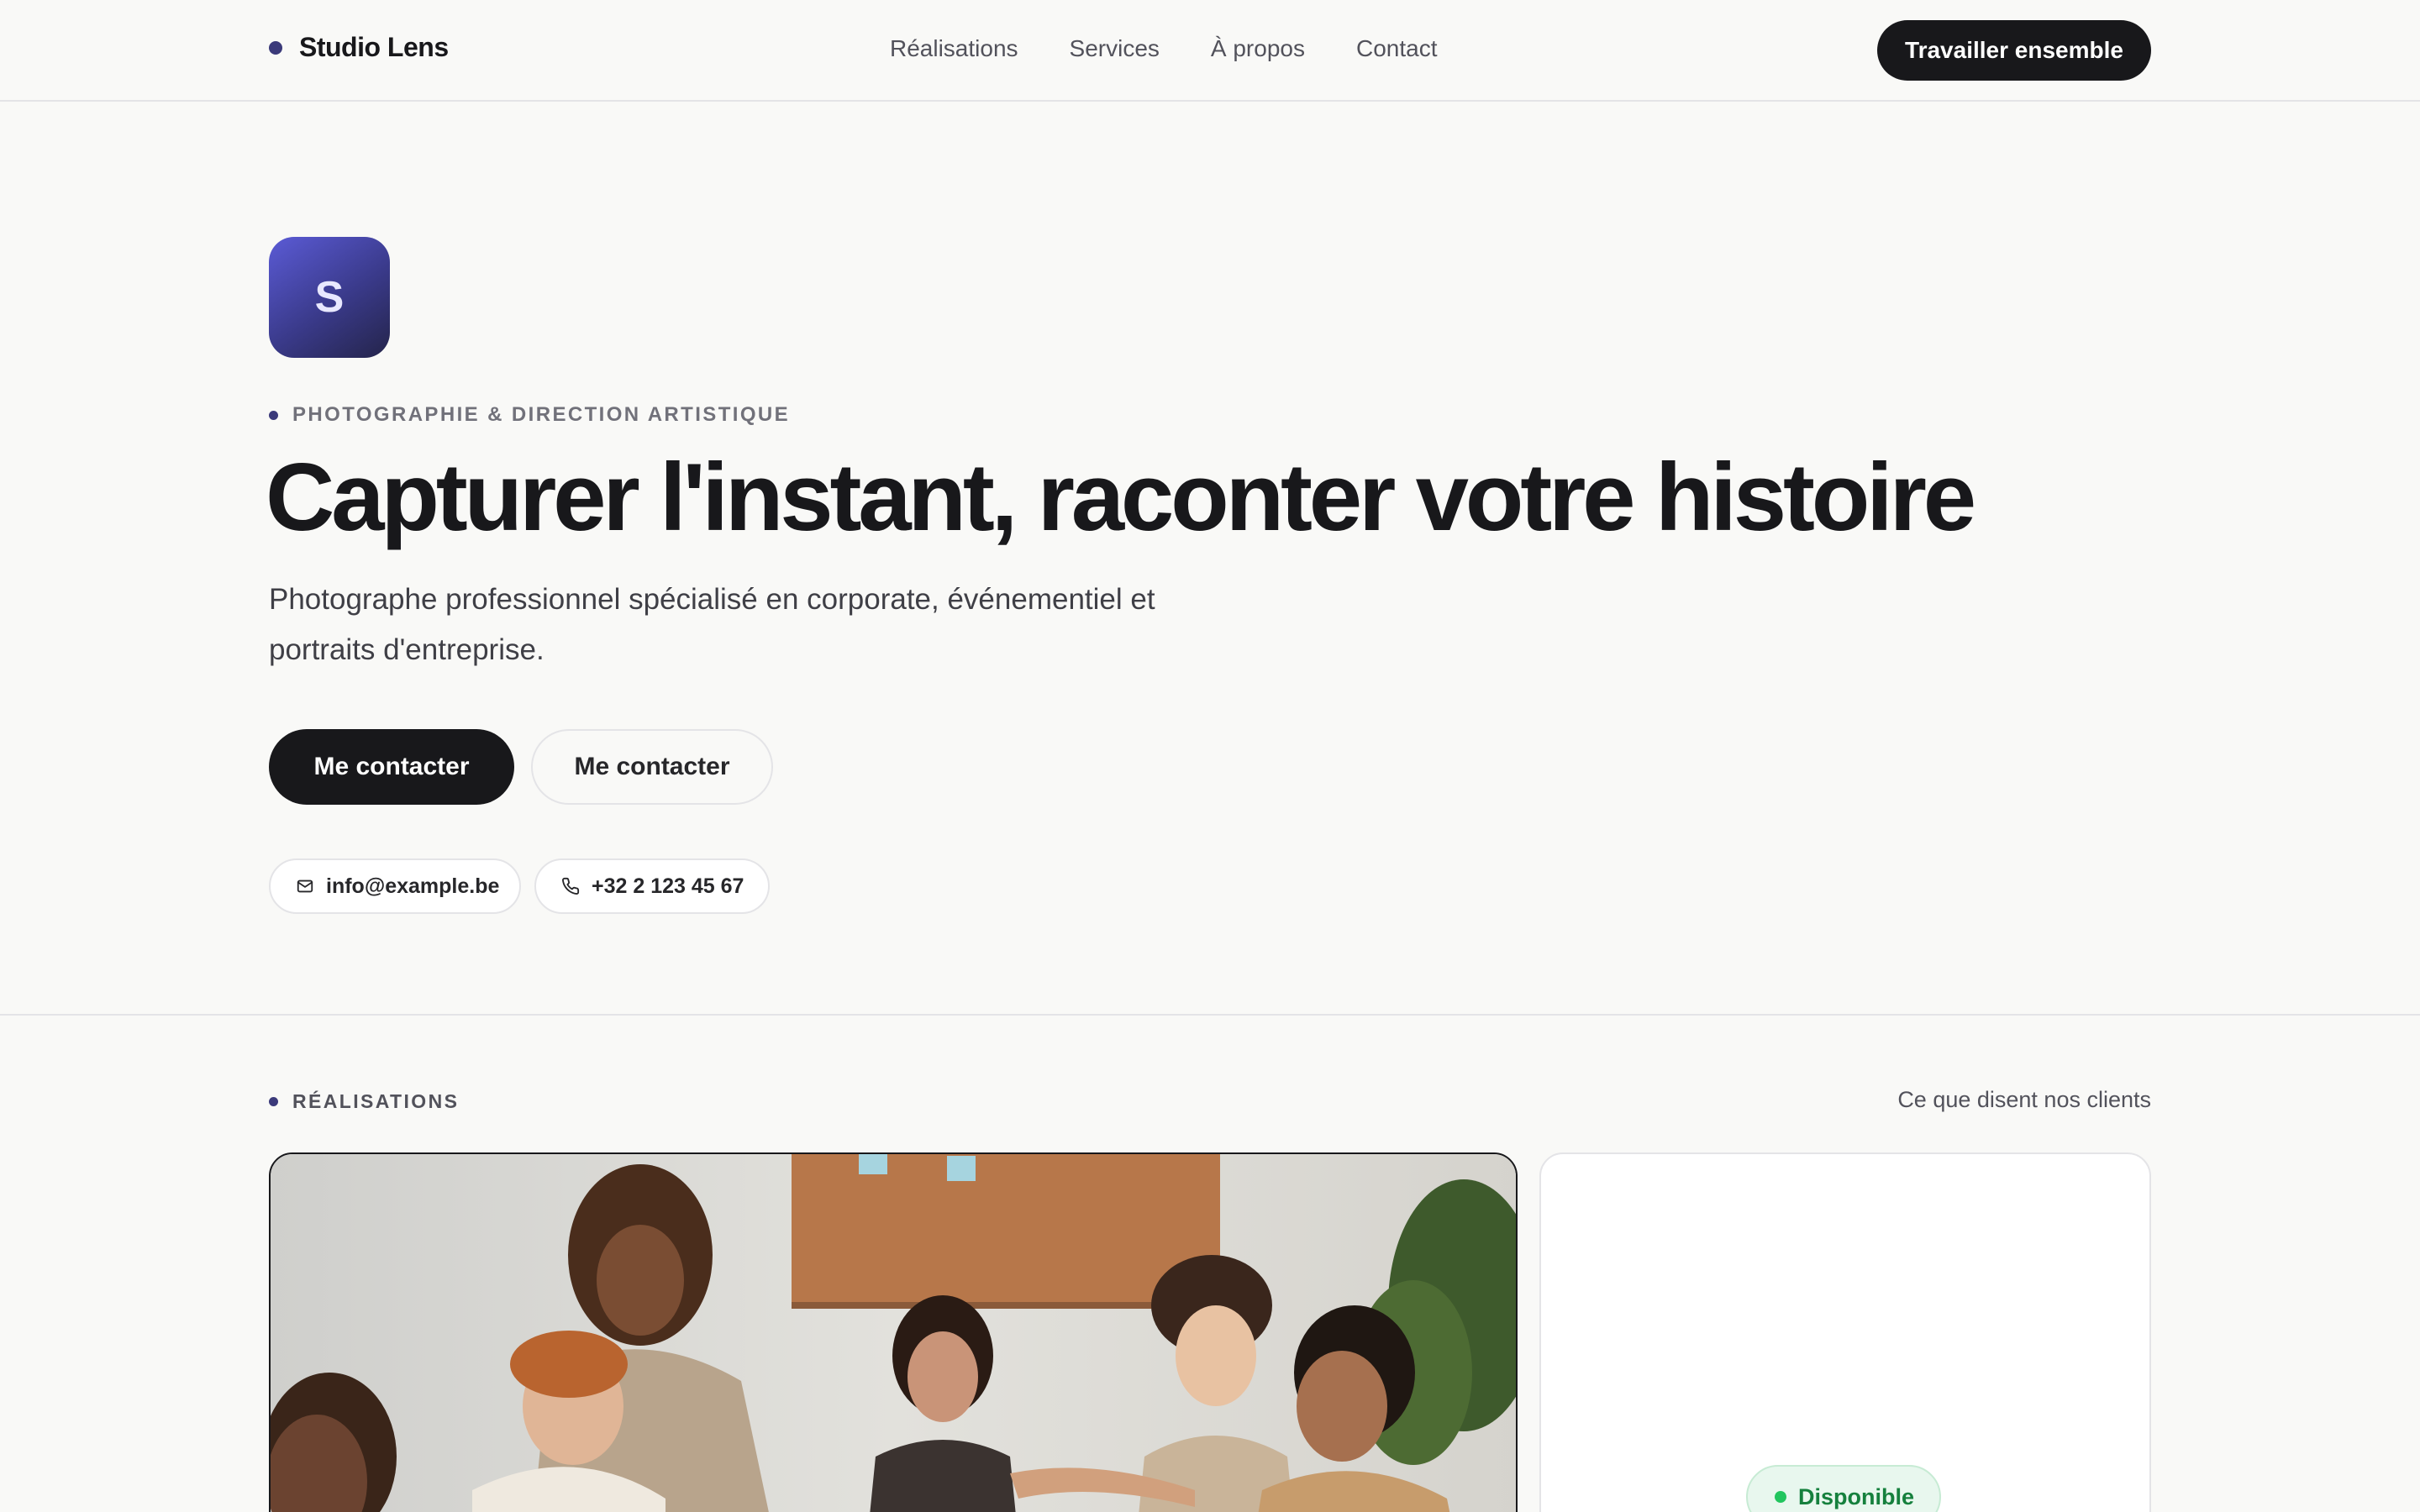 The height and width of the screenshot is (1512, 2420). What do you see at coordinates (1845, 1332) in the screenshot?
I see `testimonials-card` at bounding box center [1845, 1332].